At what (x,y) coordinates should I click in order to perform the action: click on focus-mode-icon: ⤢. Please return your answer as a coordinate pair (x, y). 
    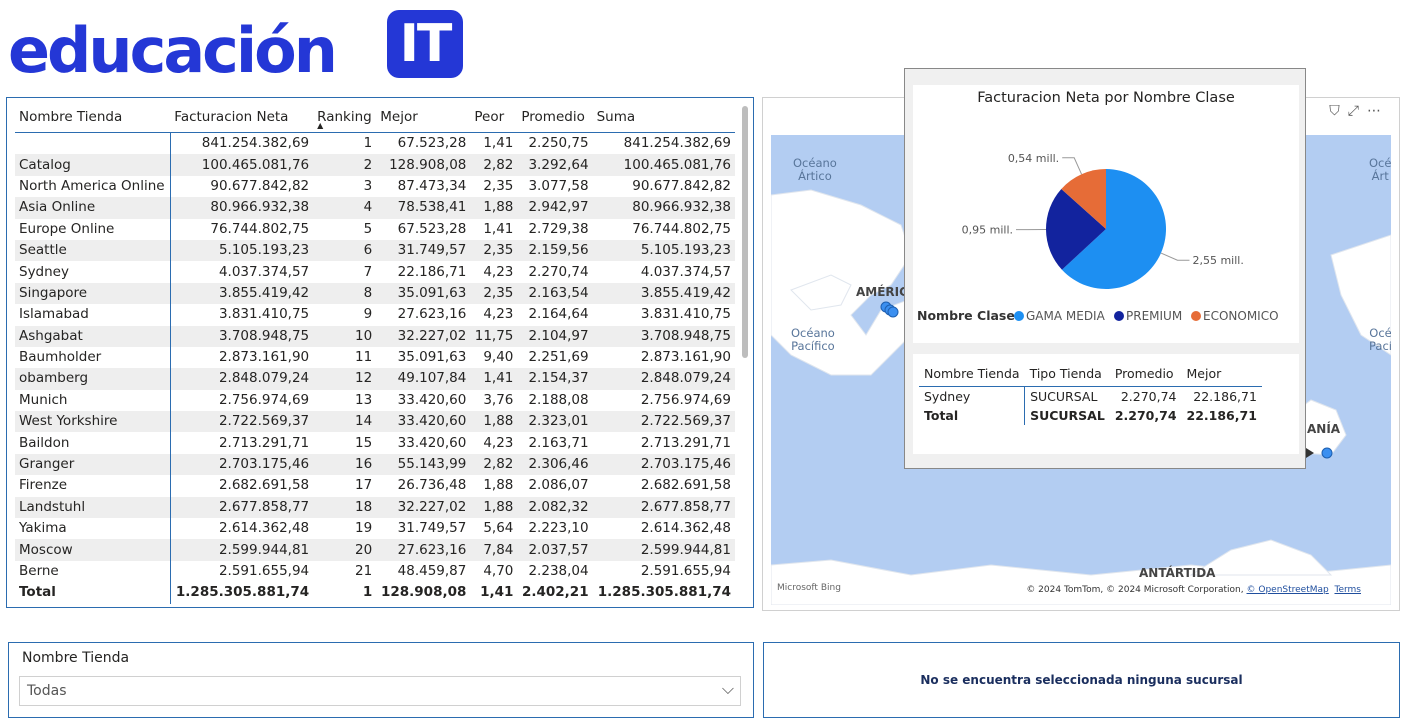
    Looking at the image, I should click on (1357, 111).